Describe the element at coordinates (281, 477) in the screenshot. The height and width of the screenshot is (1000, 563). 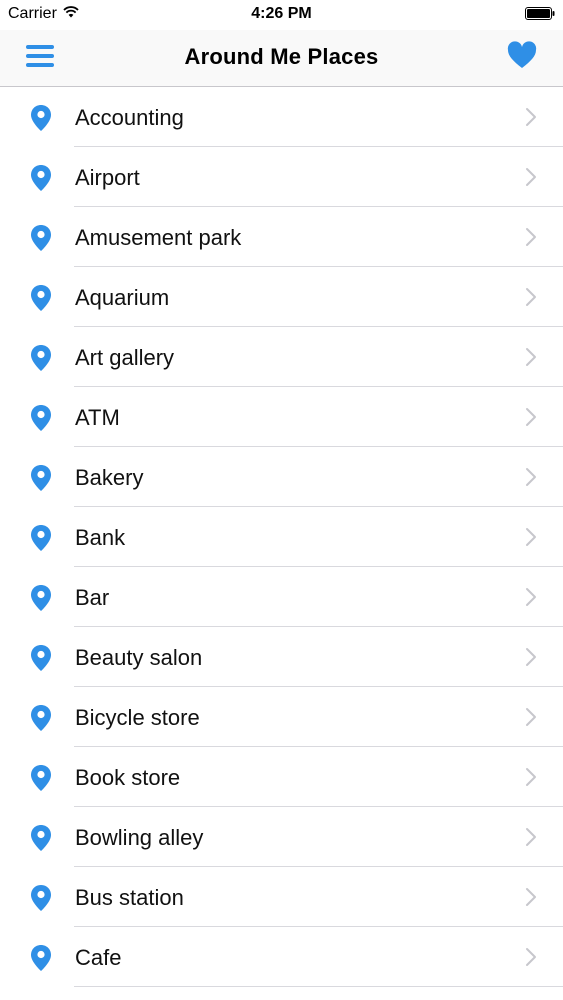
I see `list-item: Bakery` at that location.